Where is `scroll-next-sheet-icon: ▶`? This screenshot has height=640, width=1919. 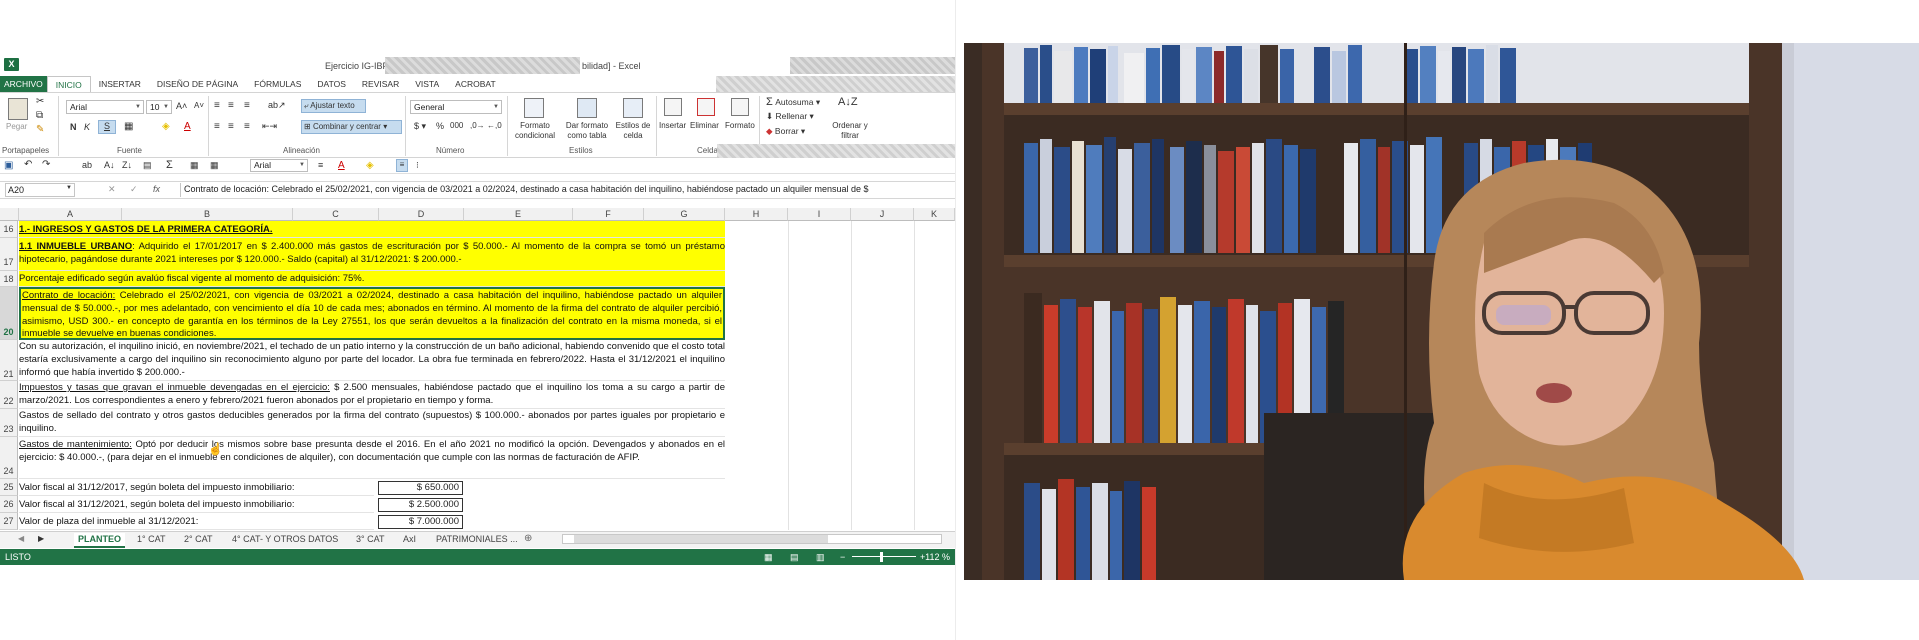
scroll-next-sheet-icon: ▶ is located at coordinates (41, 538).